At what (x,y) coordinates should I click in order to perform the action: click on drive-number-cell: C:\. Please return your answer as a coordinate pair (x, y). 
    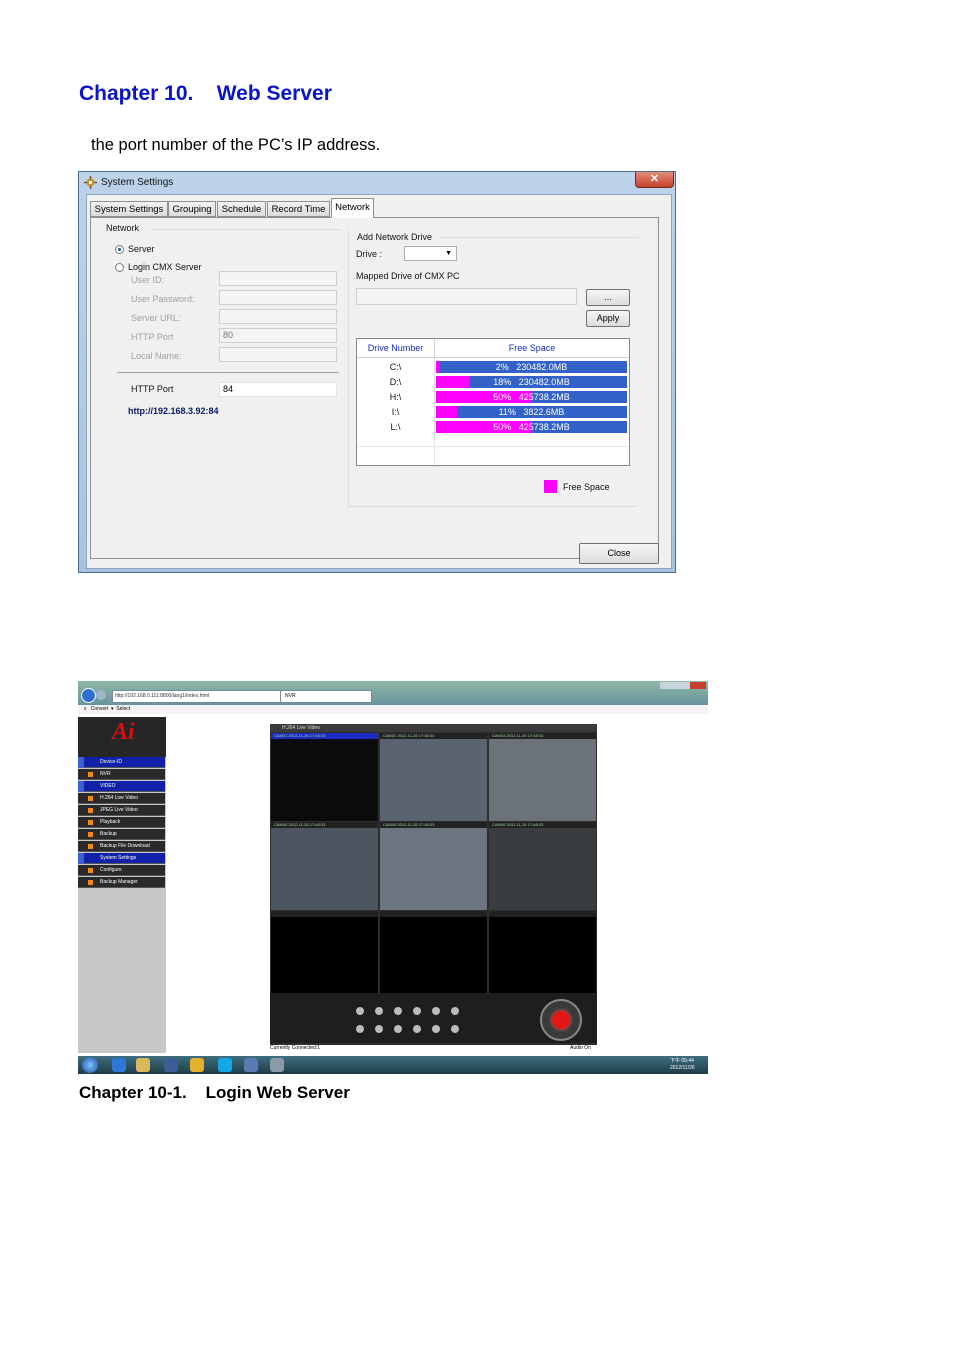
    Looking at the image, I should click on (395, 367).